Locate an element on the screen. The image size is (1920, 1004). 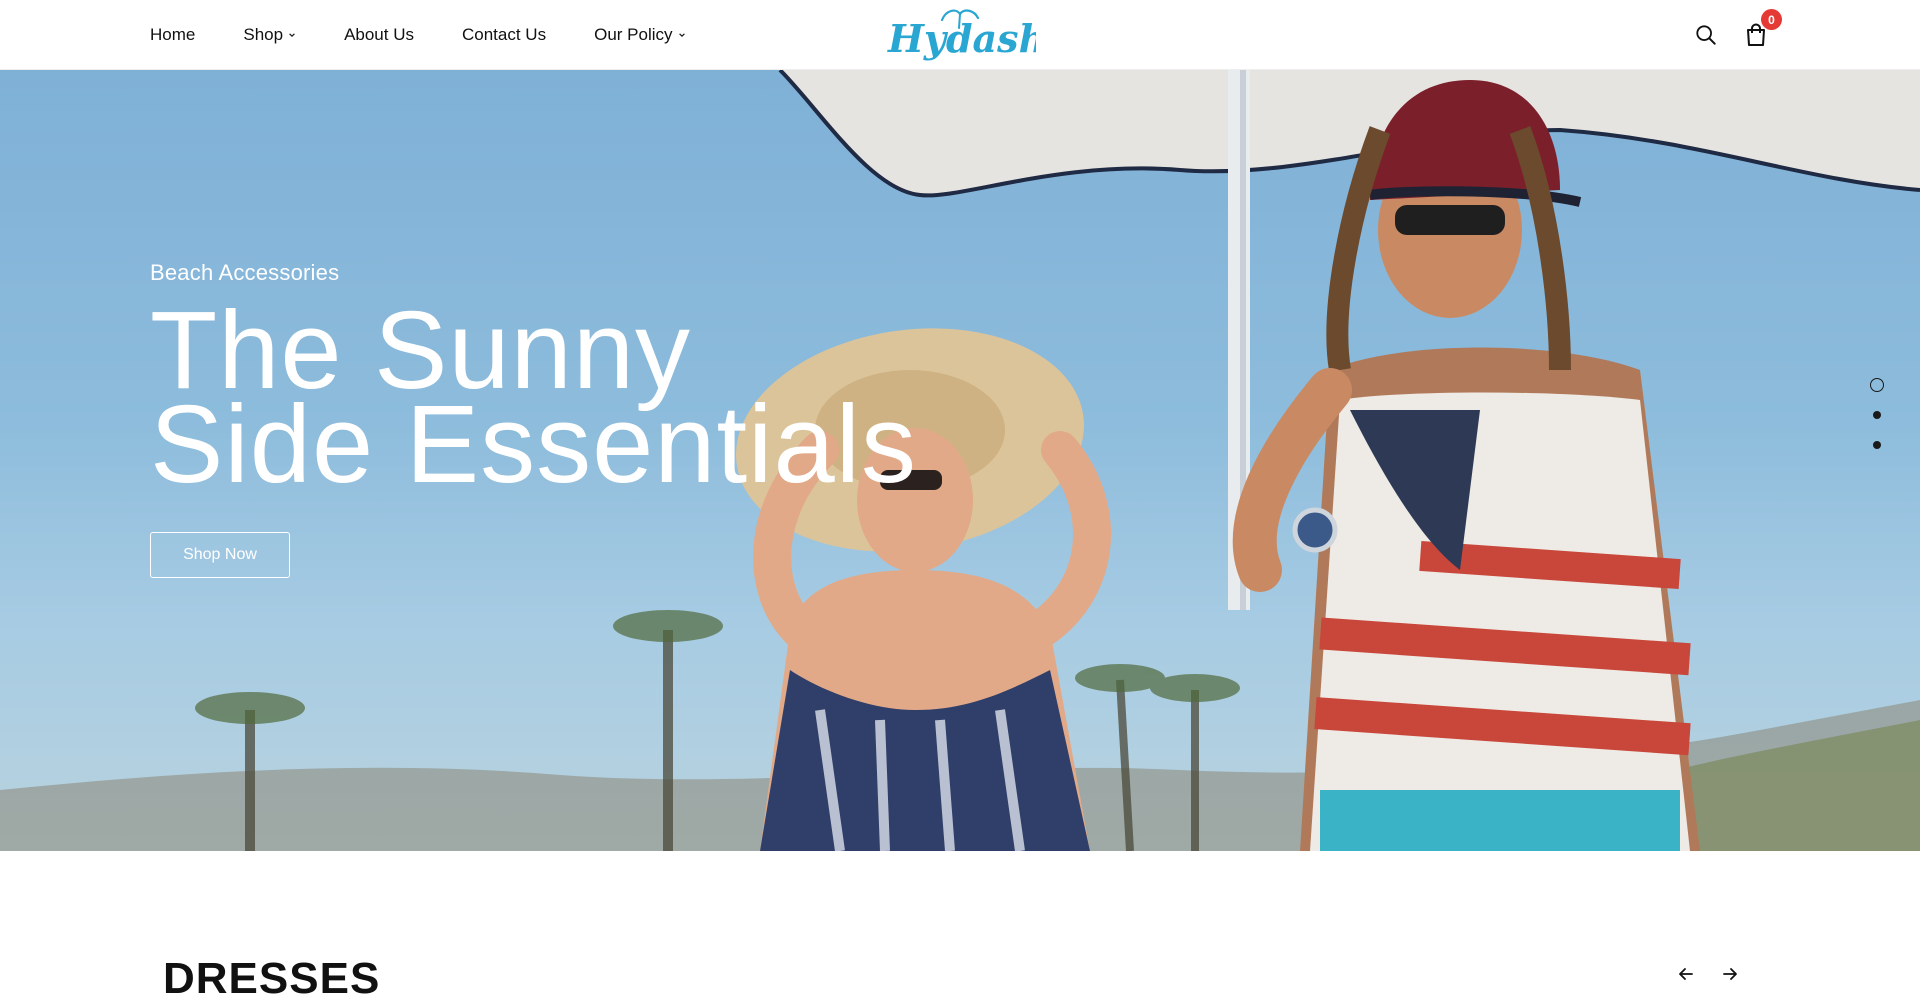
search-icon is located at coordinates (1706, 35).